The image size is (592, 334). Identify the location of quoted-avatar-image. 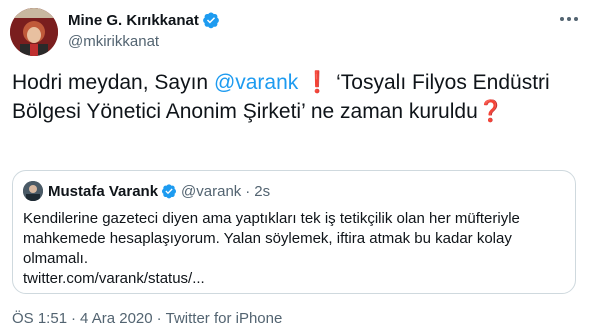
(33, 191).